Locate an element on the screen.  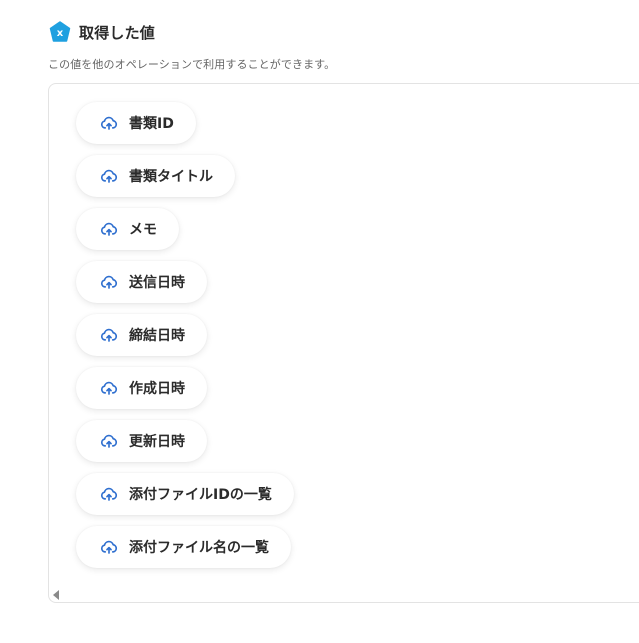
value-chip: 送信日時 is located at coordinates (141, 282).